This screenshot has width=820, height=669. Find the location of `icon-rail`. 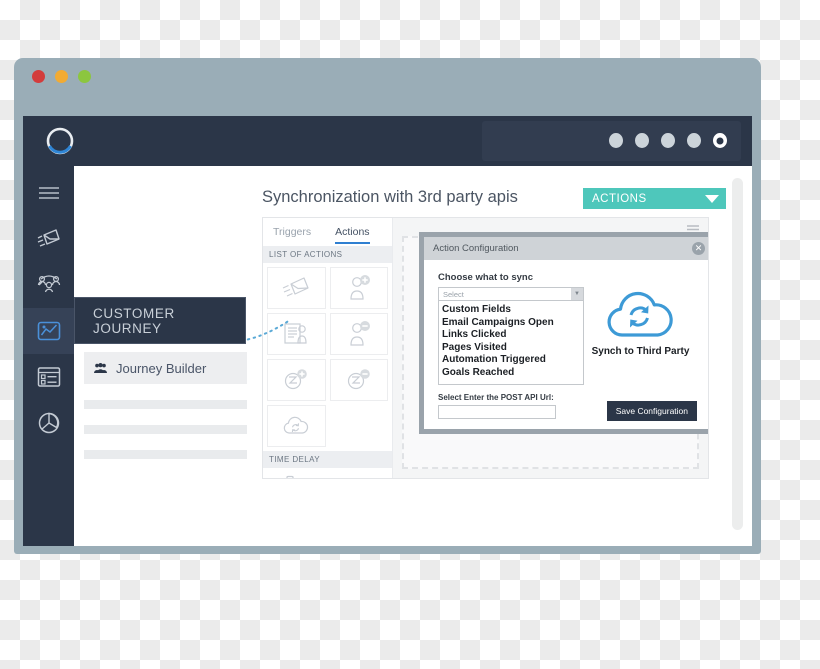

icon-rail is located at coordinates (48, 356).